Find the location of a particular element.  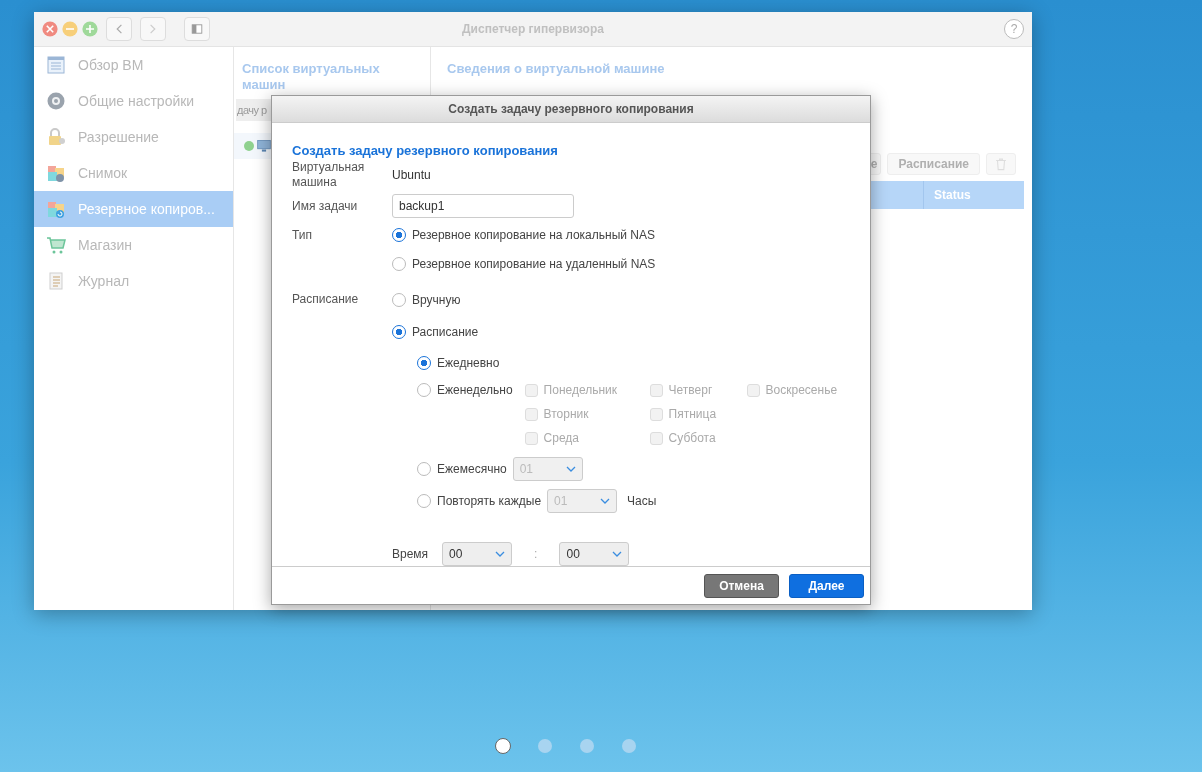

trash-icon is located at coordinates (1001, 164).